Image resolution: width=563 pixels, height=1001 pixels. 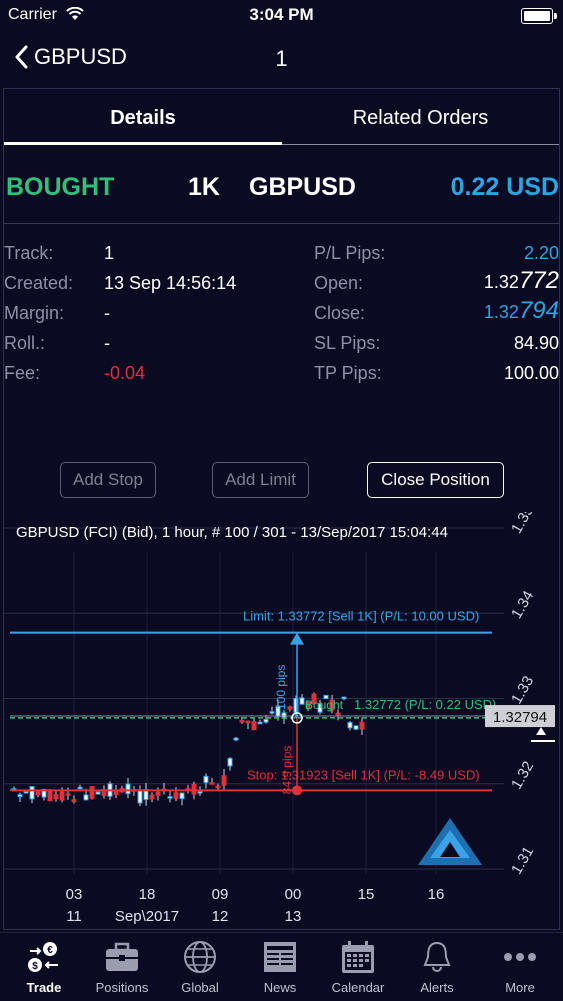 I want to click on sl-pips-value: 84.90, so click(x=536, y=343).